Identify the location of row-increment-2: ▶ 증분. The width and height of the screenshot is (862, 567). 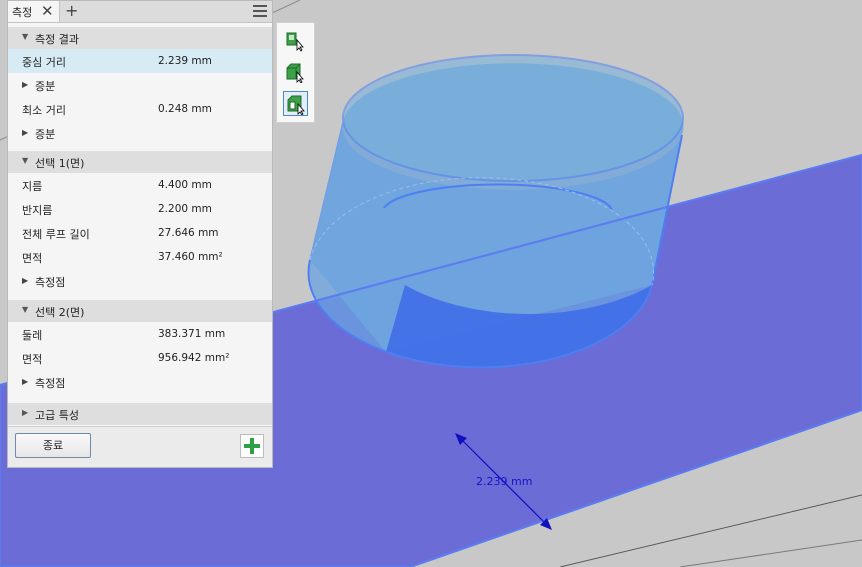
(140, 133).